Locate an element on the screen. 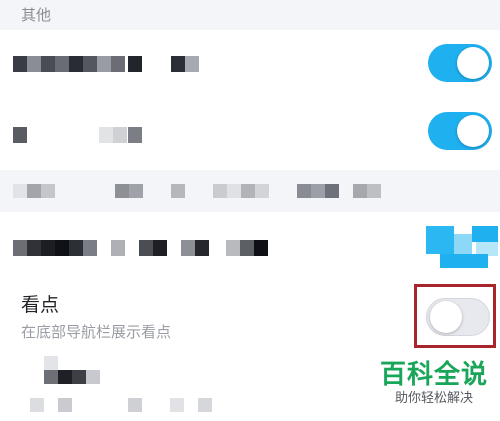  section-header: 其他 is located at coordinates (250, 15).